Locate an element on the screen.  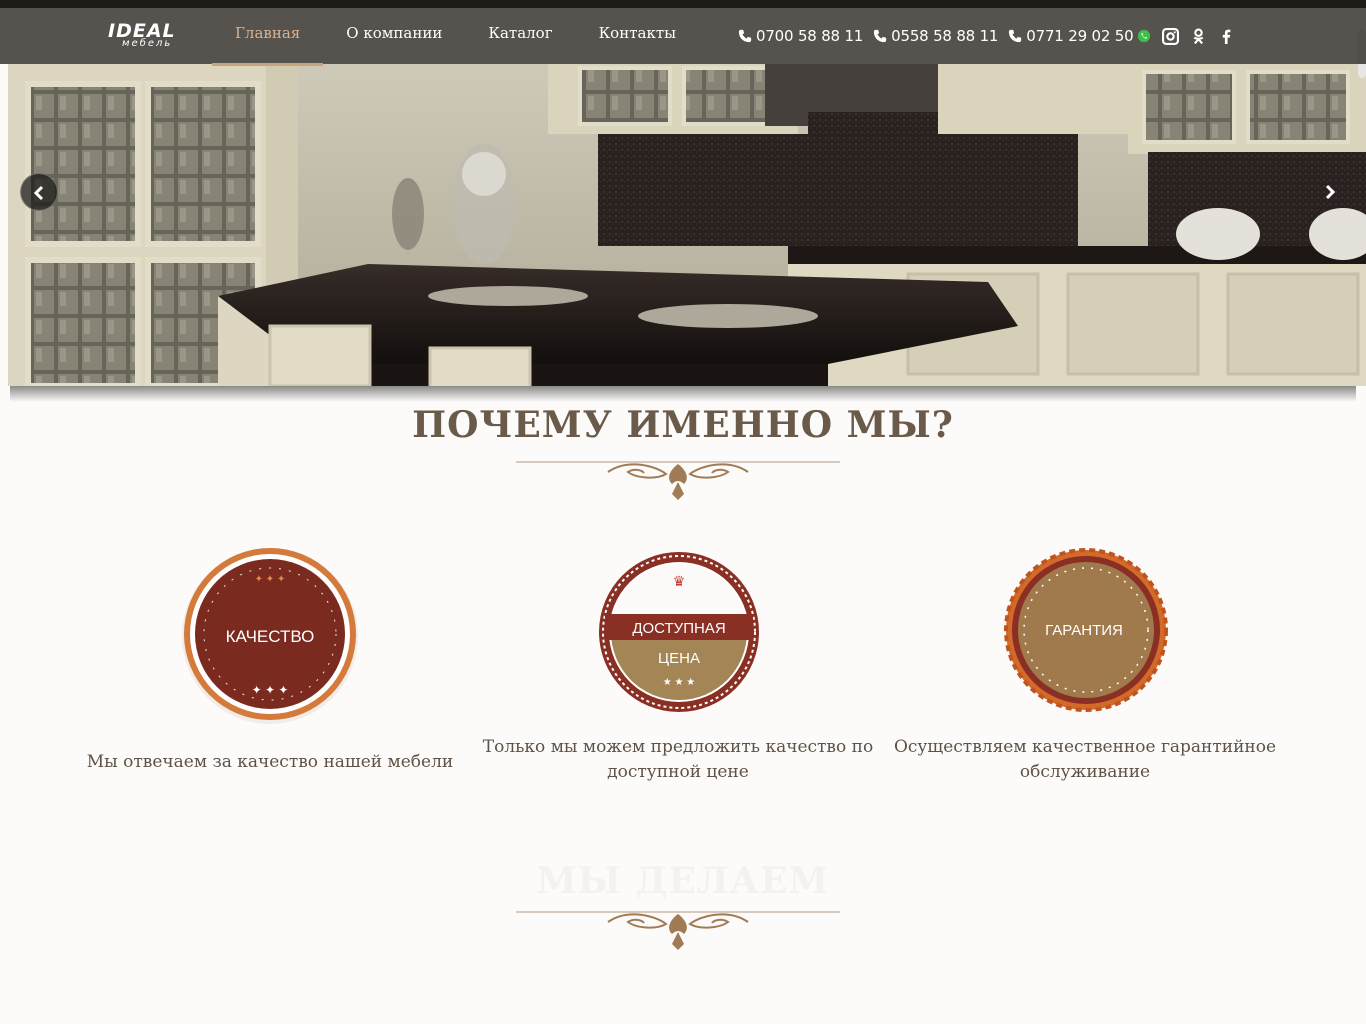
main-menu: Главная О компании Каталог Контакты is located at coordinates (456, 37).